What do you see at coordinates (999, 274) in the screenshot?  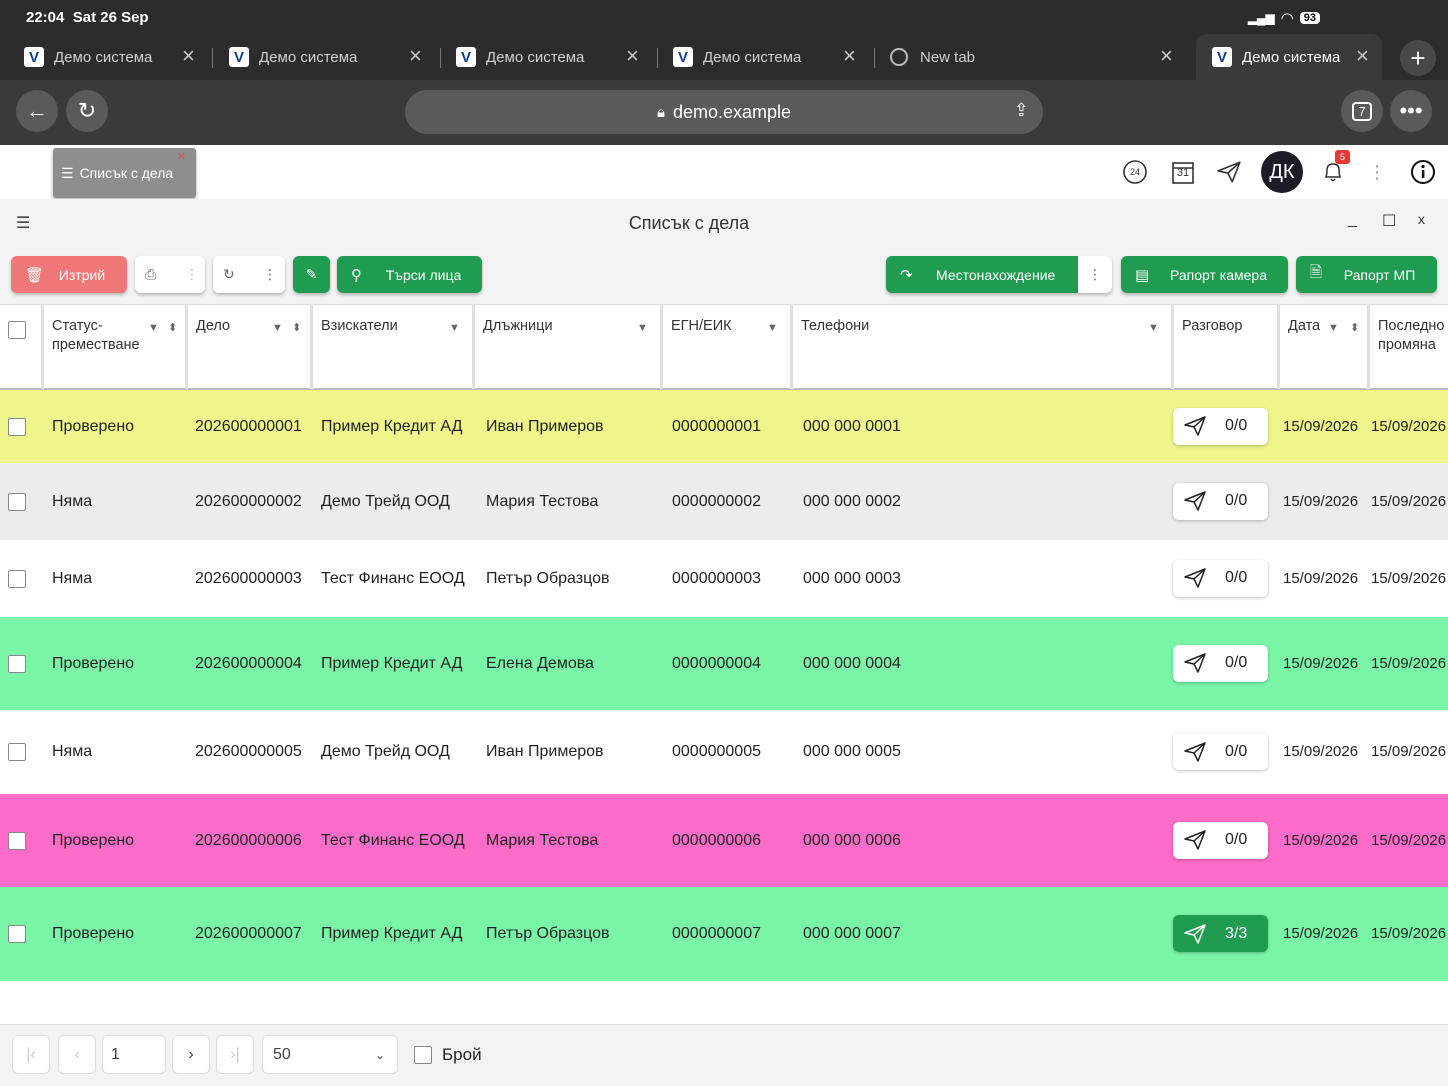 I see `location-button: ↷ Местонахождение ⋮` at bounding box center [999, 274].